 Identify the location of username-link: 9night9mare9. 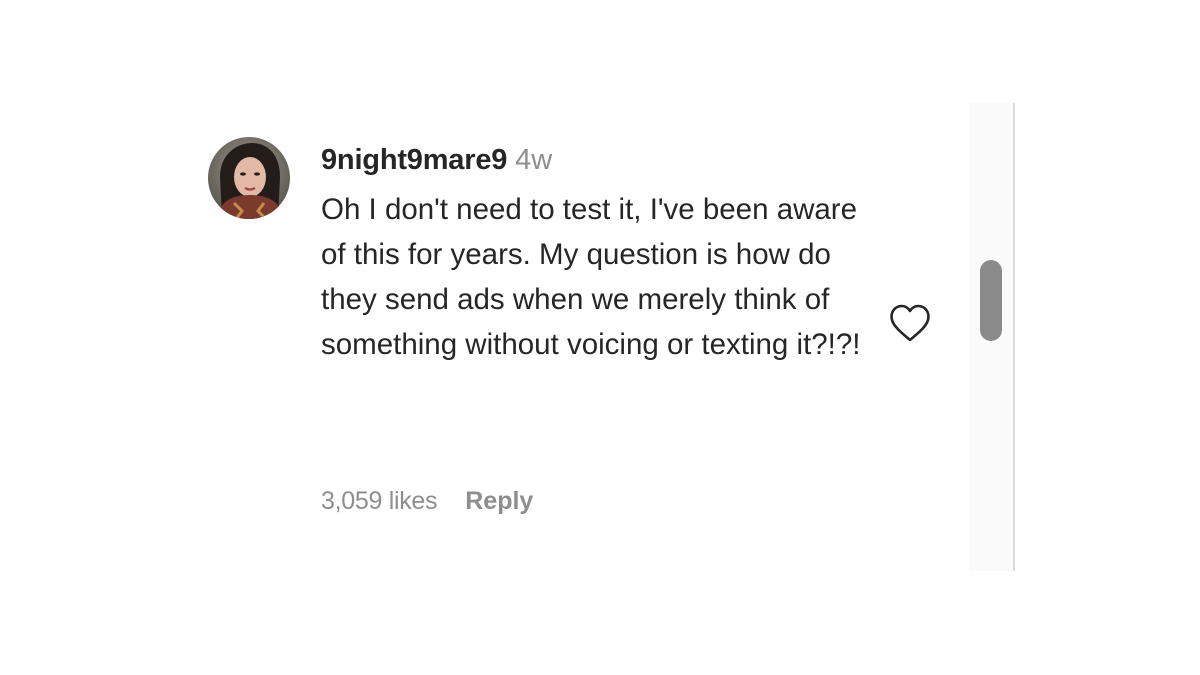
(414, 160).